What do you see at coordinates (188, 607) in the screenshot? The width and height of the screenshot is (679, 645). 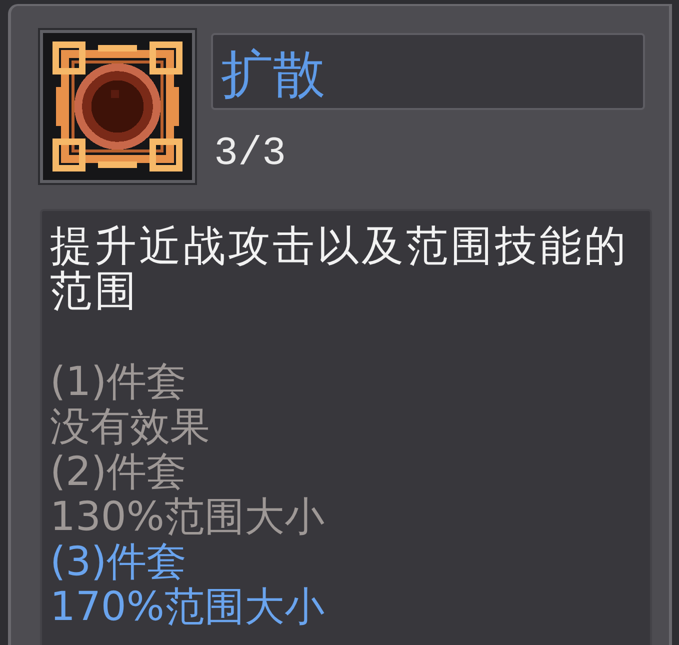 I see `set-bonus-text: 170%范围大小` at bounding box center [188, 607].